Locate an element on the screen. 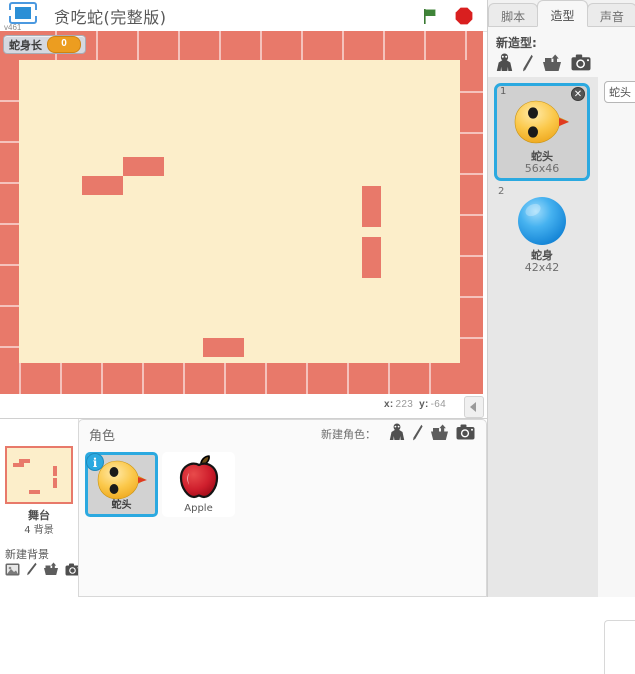 Image resolution: width=635 pixels, height=674 pixels. page-title: 贪吃蛇(完整版) is located at coordinates (110, 17).